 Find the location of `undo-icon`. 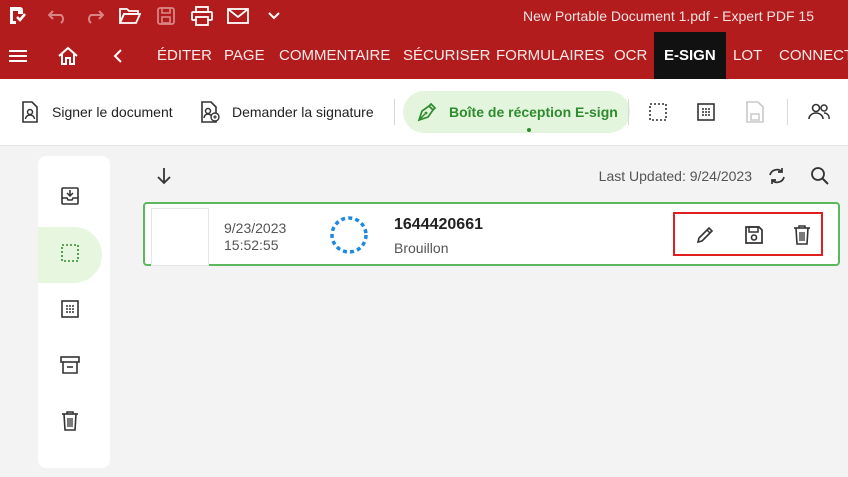

undo-icon is located at coordinates (58, 16).